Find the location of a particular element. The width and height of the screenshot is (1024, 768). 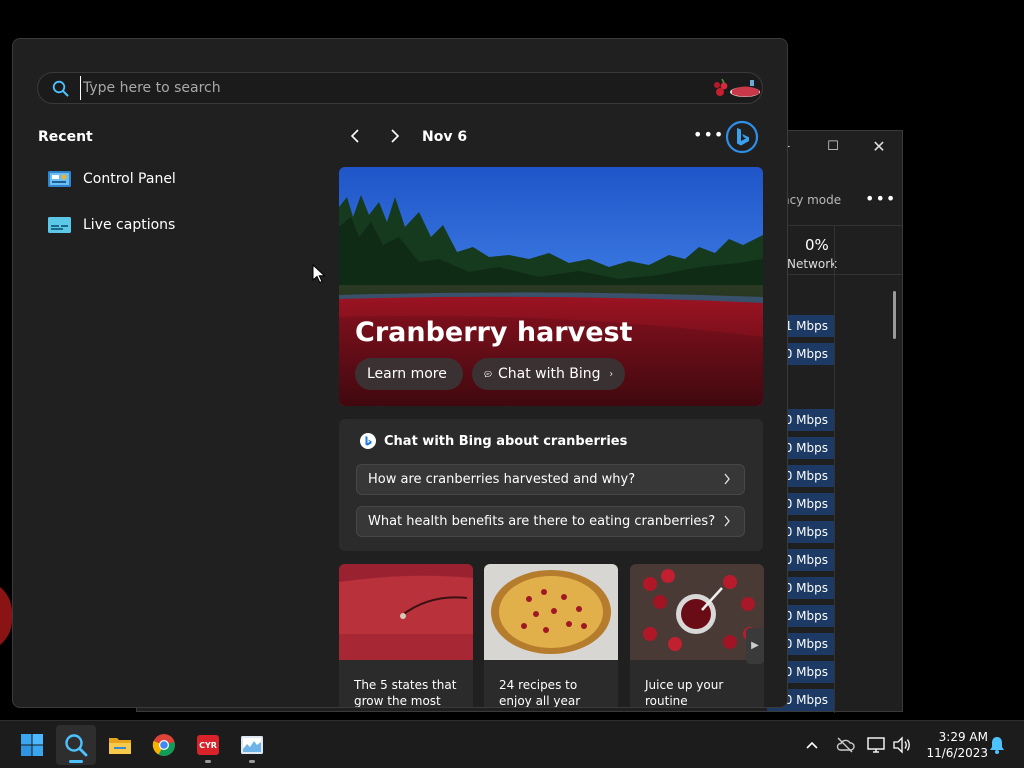

search-box is located at coordinates (400, 88).